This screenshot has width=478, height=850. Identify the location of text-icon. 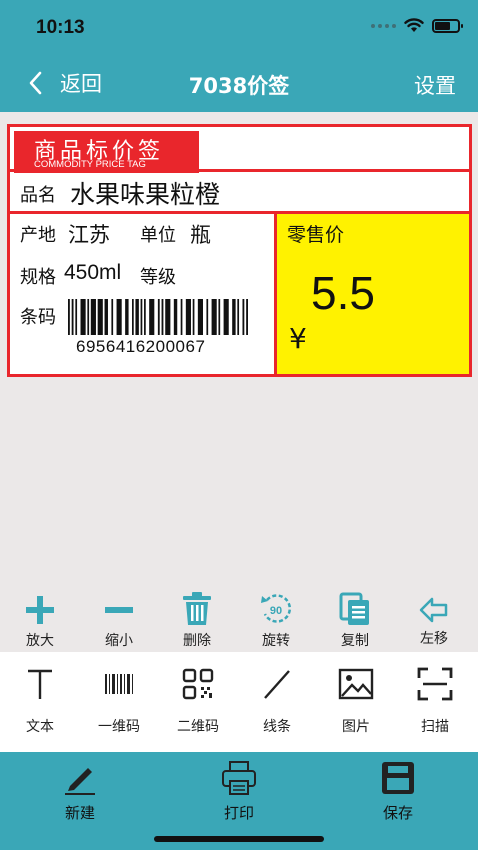
(40, 684).